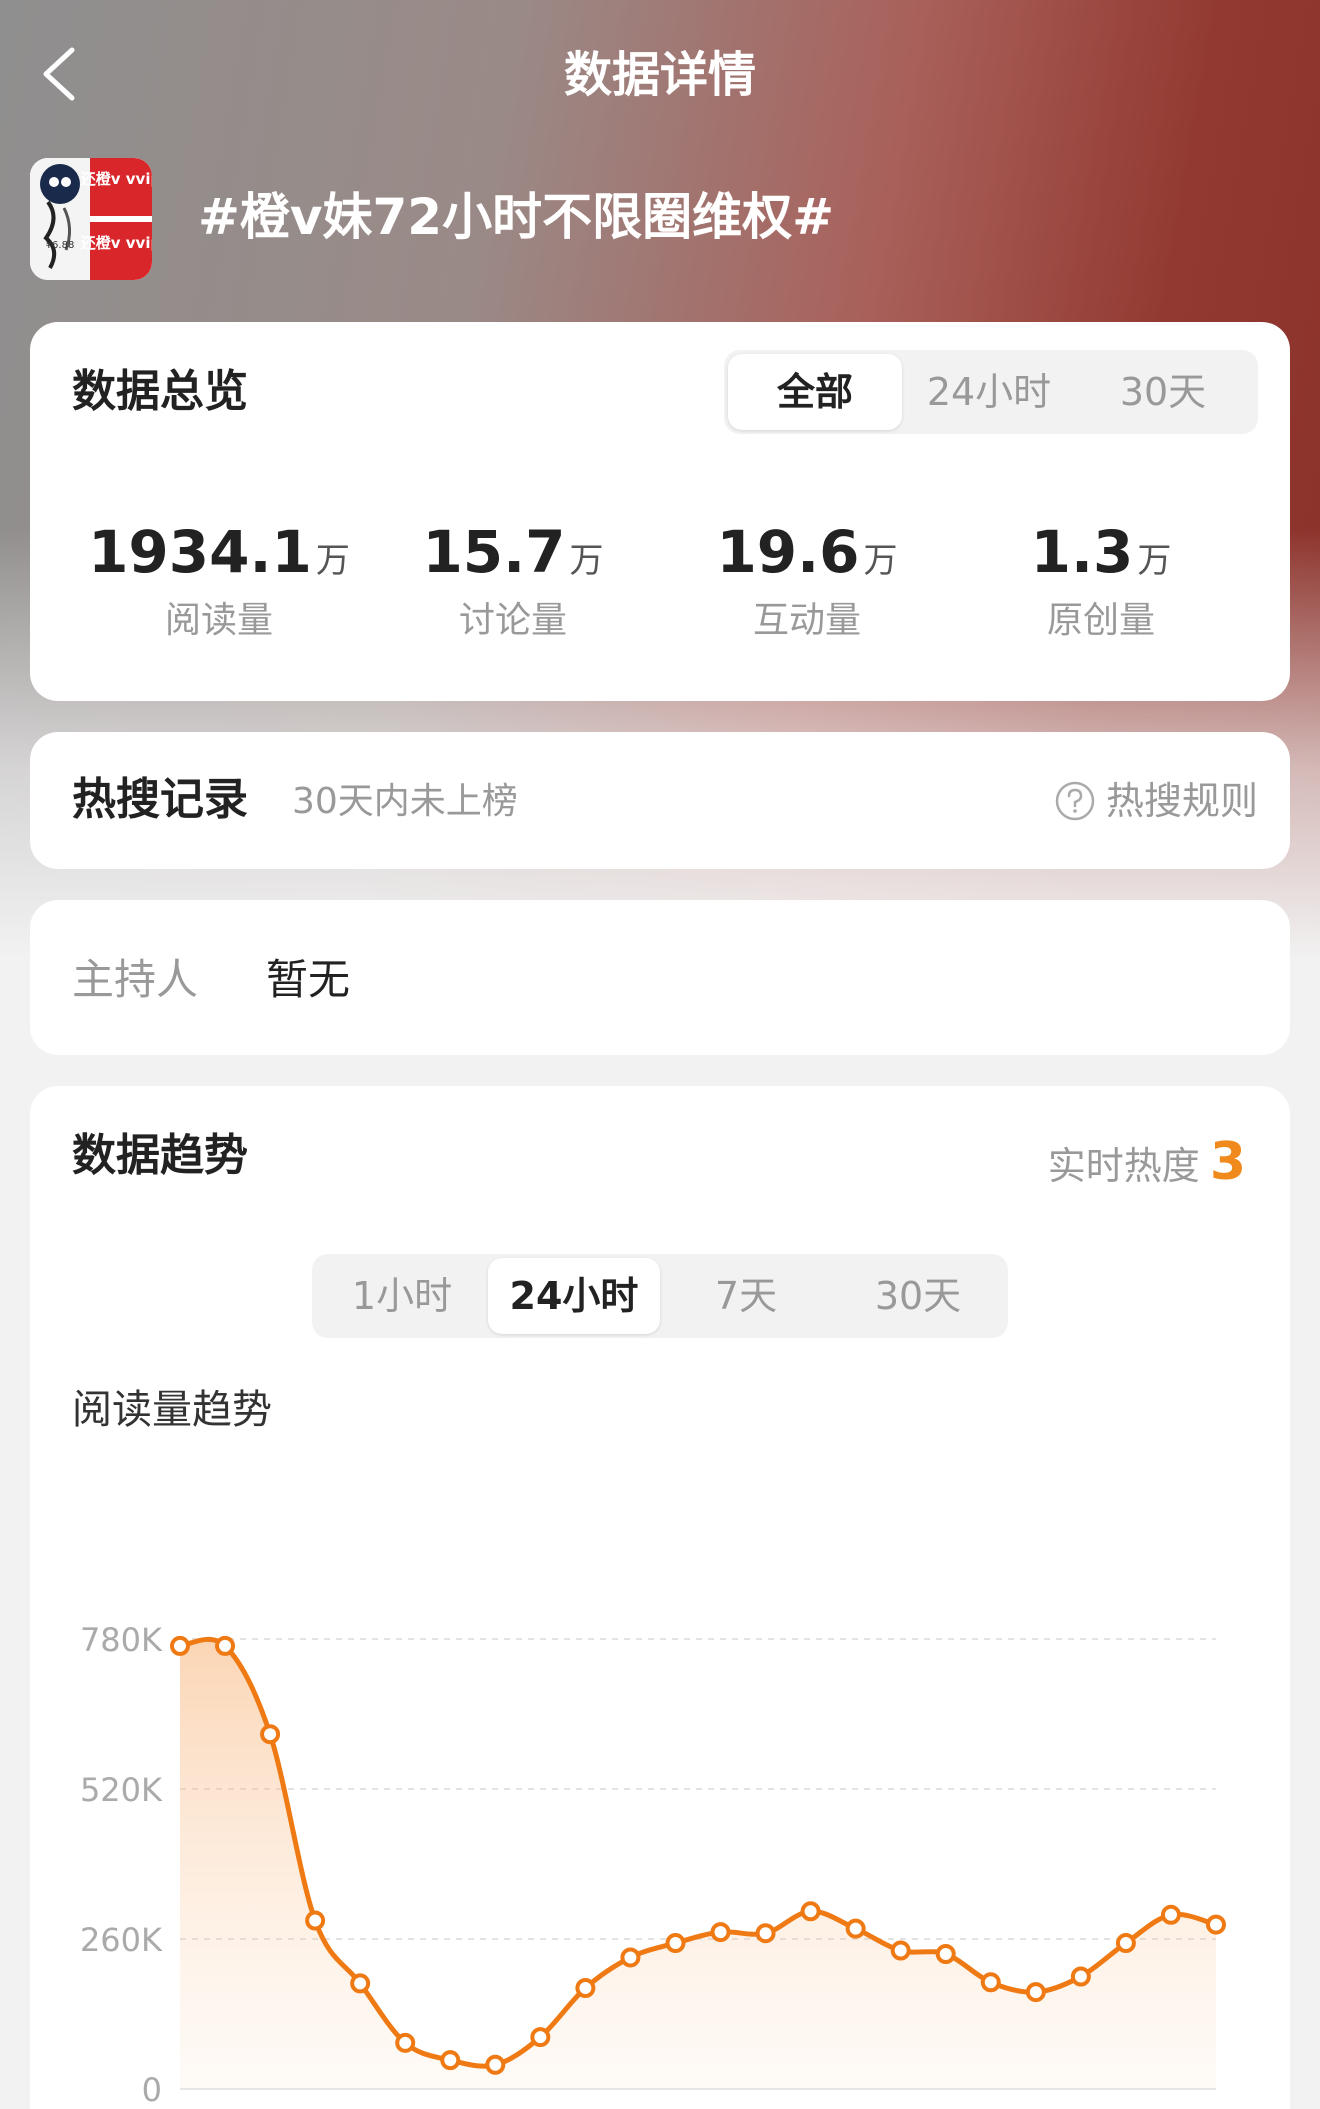 The height and width of the screenshot is (2109, 1320). What do you see at coordinates (494, 552) in the screenshot?
I see `stat-value: 15.7` at bounding box center [494, 552].